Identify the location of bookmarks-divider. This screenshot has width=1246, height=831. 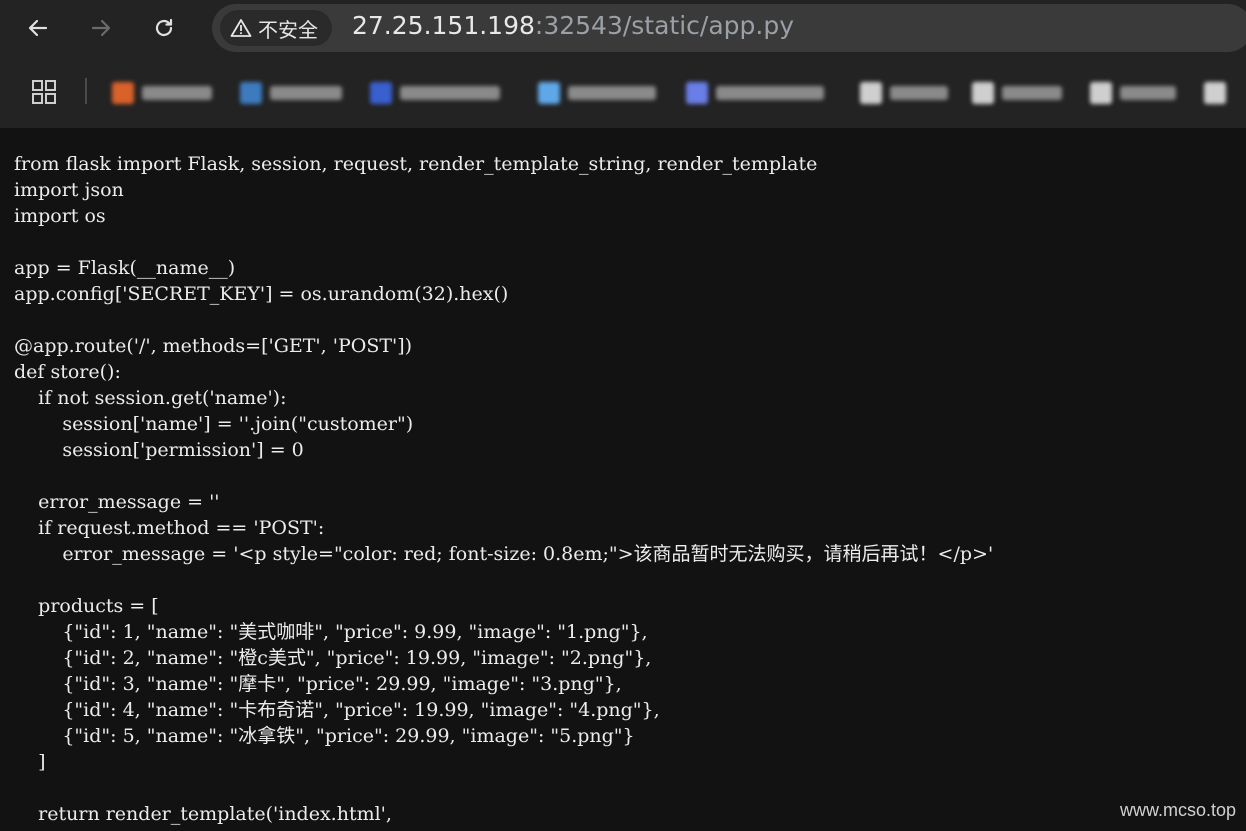
(86, 91).